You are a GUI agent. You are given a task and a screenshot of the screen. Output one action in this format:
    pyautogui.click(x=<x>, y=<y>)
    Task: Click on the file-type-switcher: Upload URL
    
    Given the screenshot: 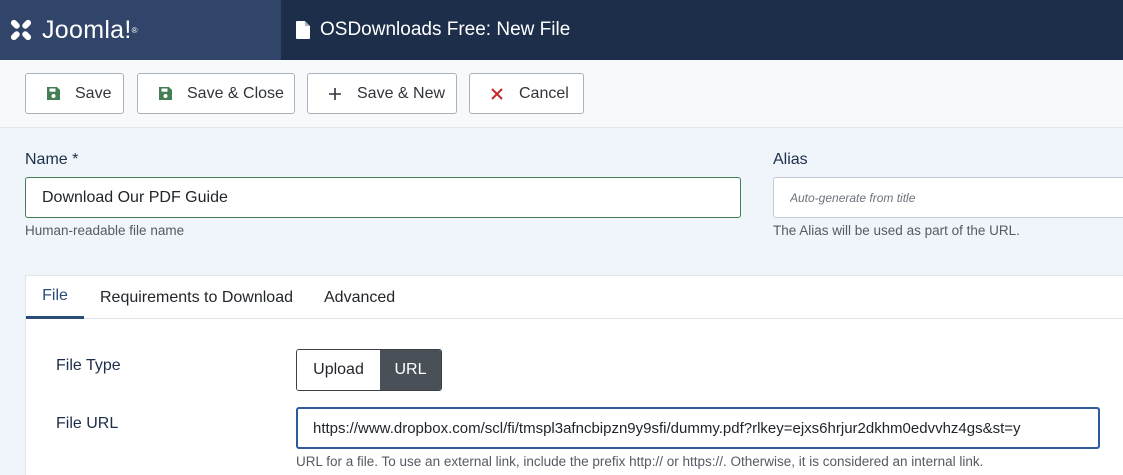 What is the action you would take?
    pyautogui.click(x=369, y=370)
    